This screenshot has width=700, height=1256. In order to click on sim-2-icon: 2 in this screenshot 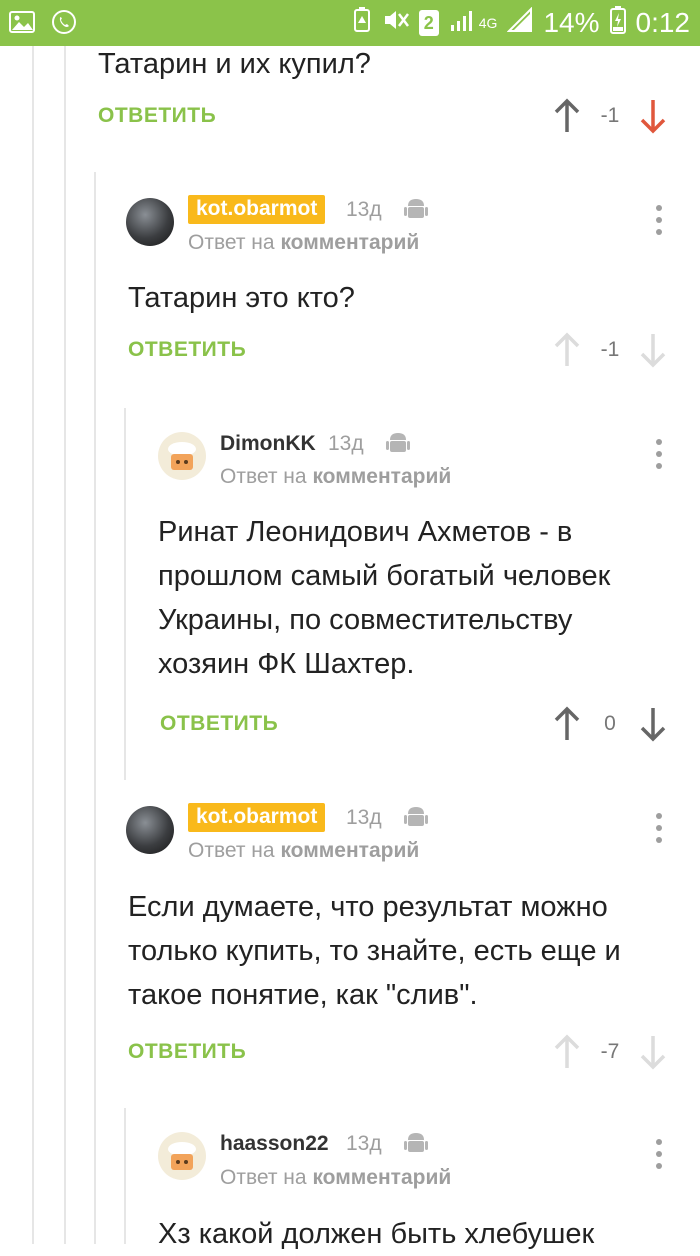, I will do `click(428, 23)`.